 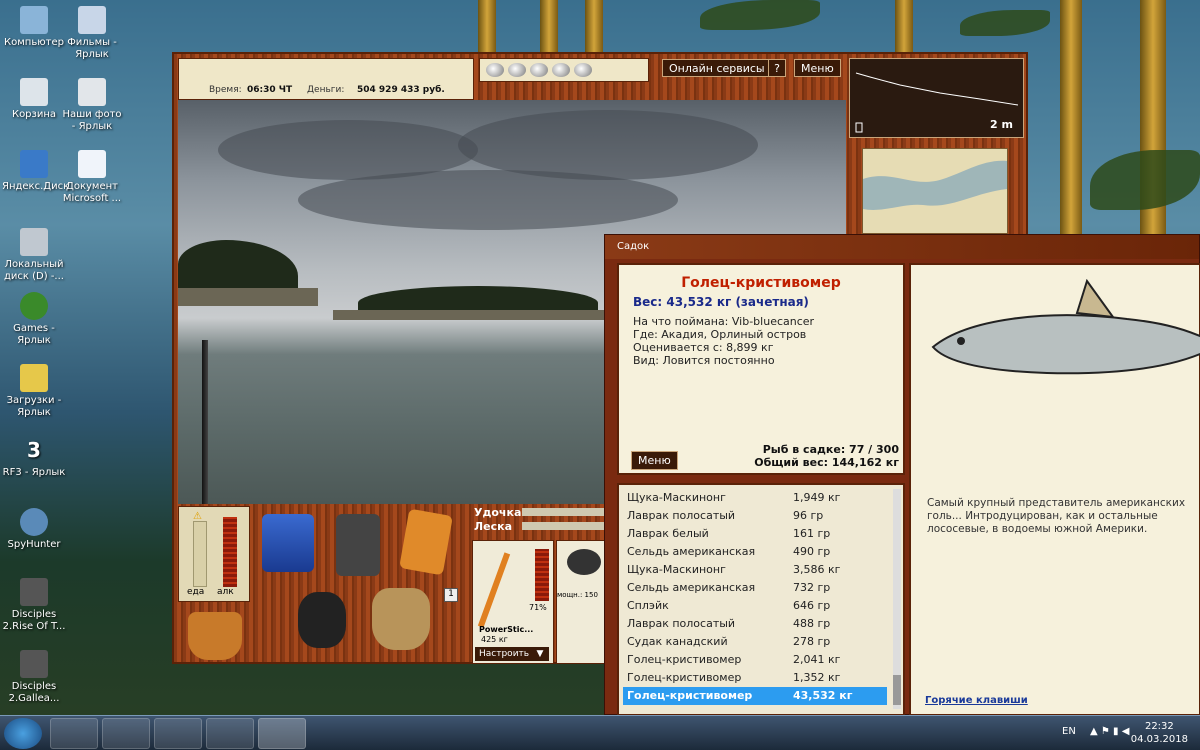 What do you see at coordinates (34, 522) in the screenshot?
I see `spyhunter-icon` at bounding box center [34, 522].